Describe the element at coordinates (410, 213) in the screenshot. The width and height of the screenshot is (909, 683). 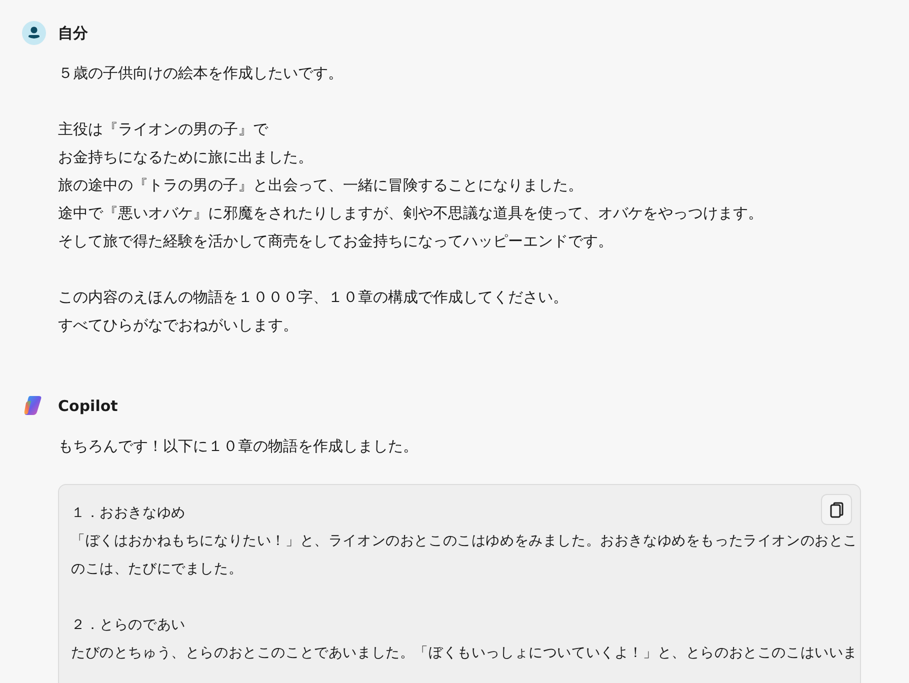
I see `message-text: 途中で『悪いオバケ』に邪魔をされたりしますが、剣や不思議な道具を使って、オバケをやっつけます。` at that location.